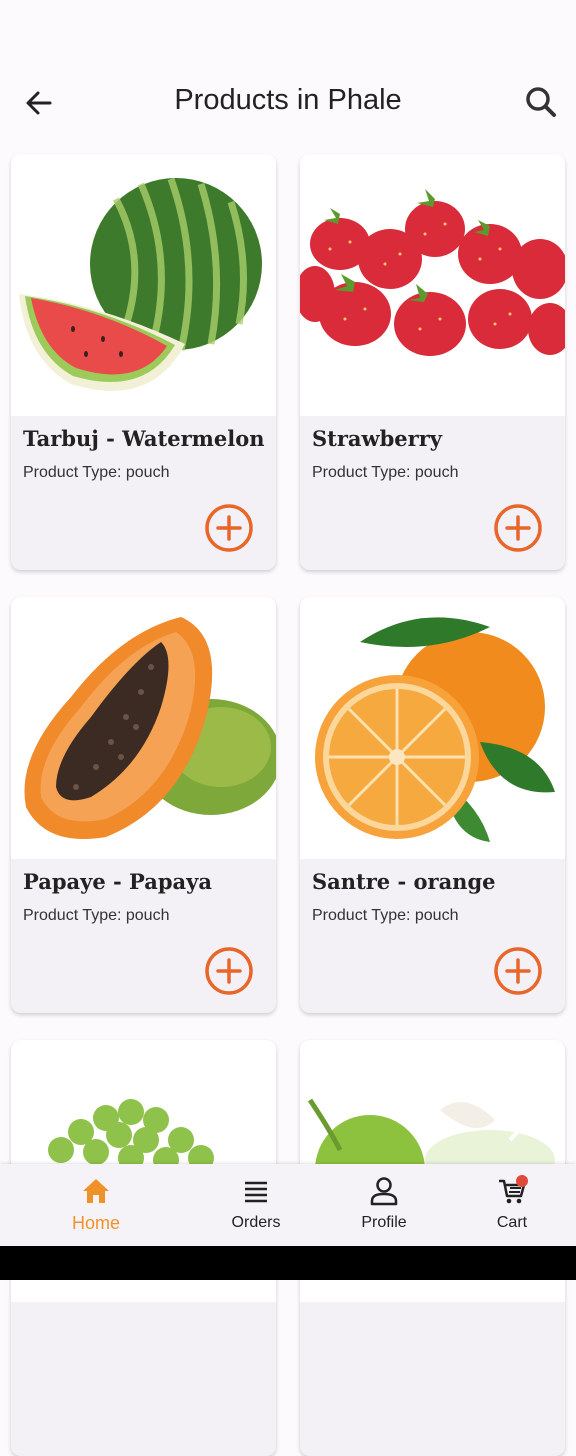 Image resolution: width=576 pixels, height=1456 pixels. I want to click on page-title: Products in Phale, so click(288, 100).